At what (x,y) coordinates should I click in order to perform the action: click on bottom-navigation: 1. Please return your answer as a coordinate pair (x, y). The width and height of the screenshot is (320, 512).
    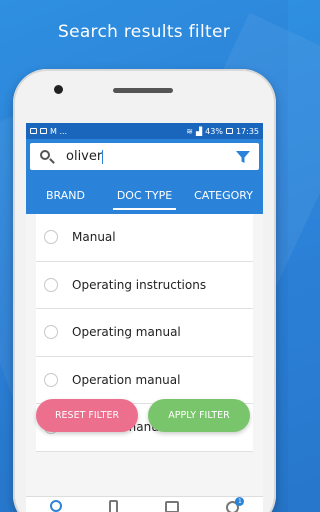
    Looking at the image, I should click on (144, 504).